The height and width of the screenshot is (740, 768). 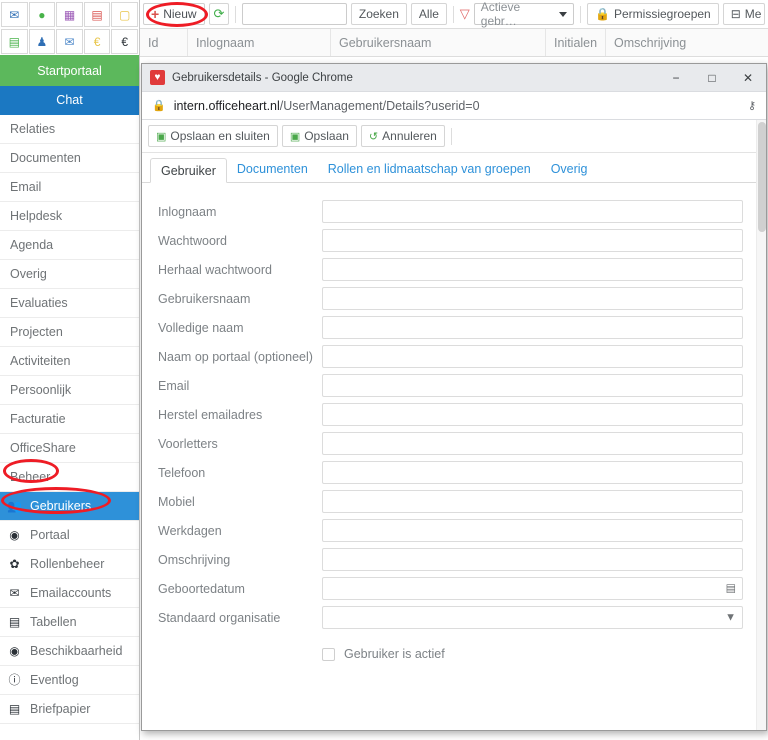 I want to click on active-user-checkbox, so click(x=328, y=654).